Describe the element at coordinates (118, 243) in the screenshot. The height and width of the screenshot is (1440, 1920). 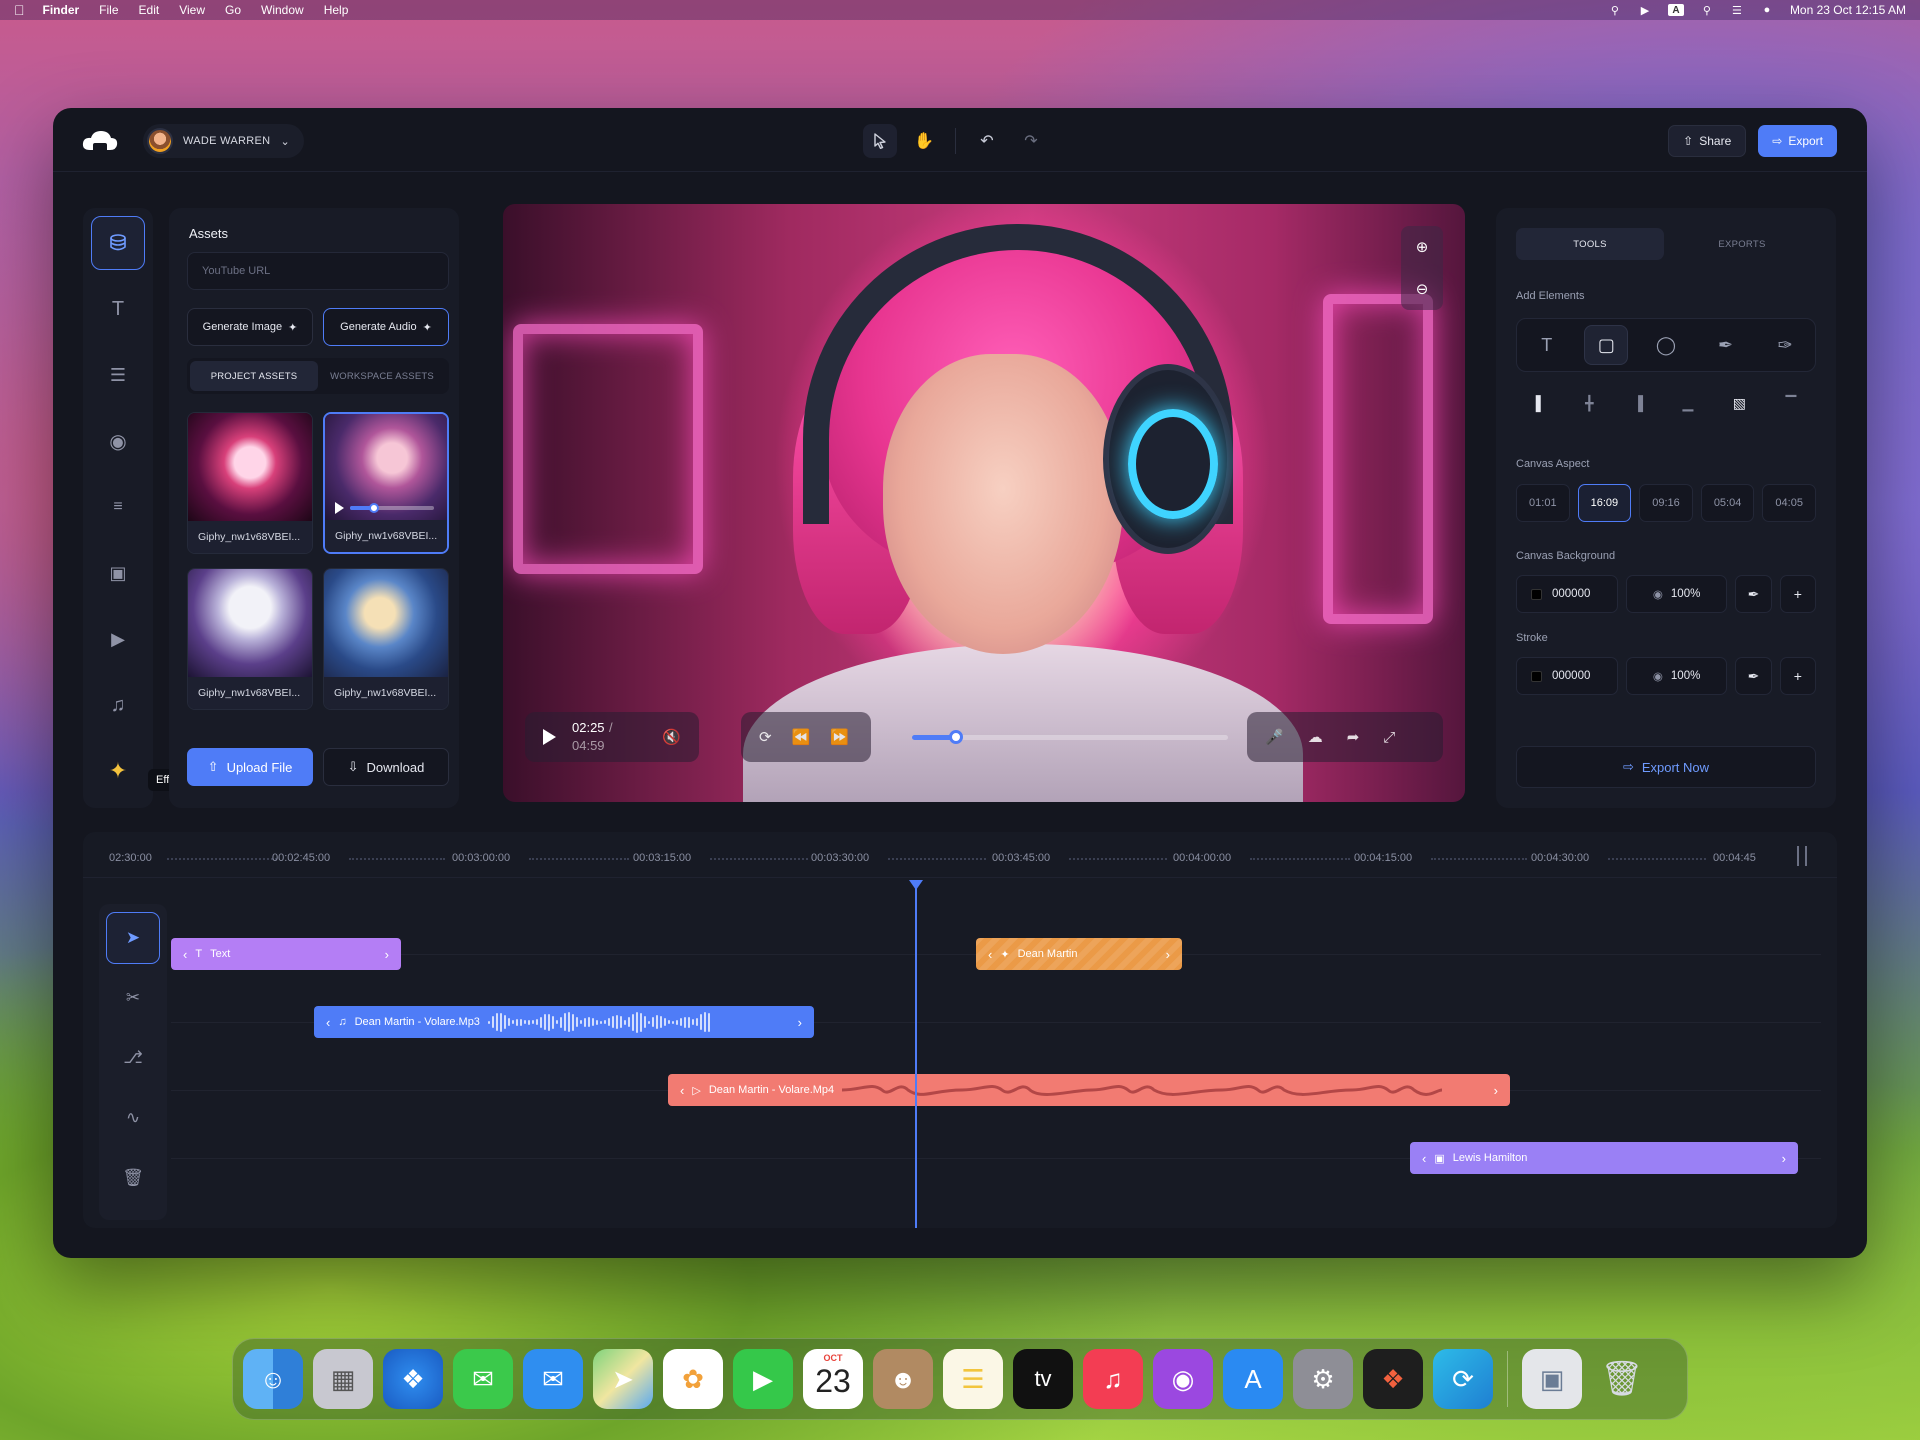
I see `rail-item-assets` at that location.